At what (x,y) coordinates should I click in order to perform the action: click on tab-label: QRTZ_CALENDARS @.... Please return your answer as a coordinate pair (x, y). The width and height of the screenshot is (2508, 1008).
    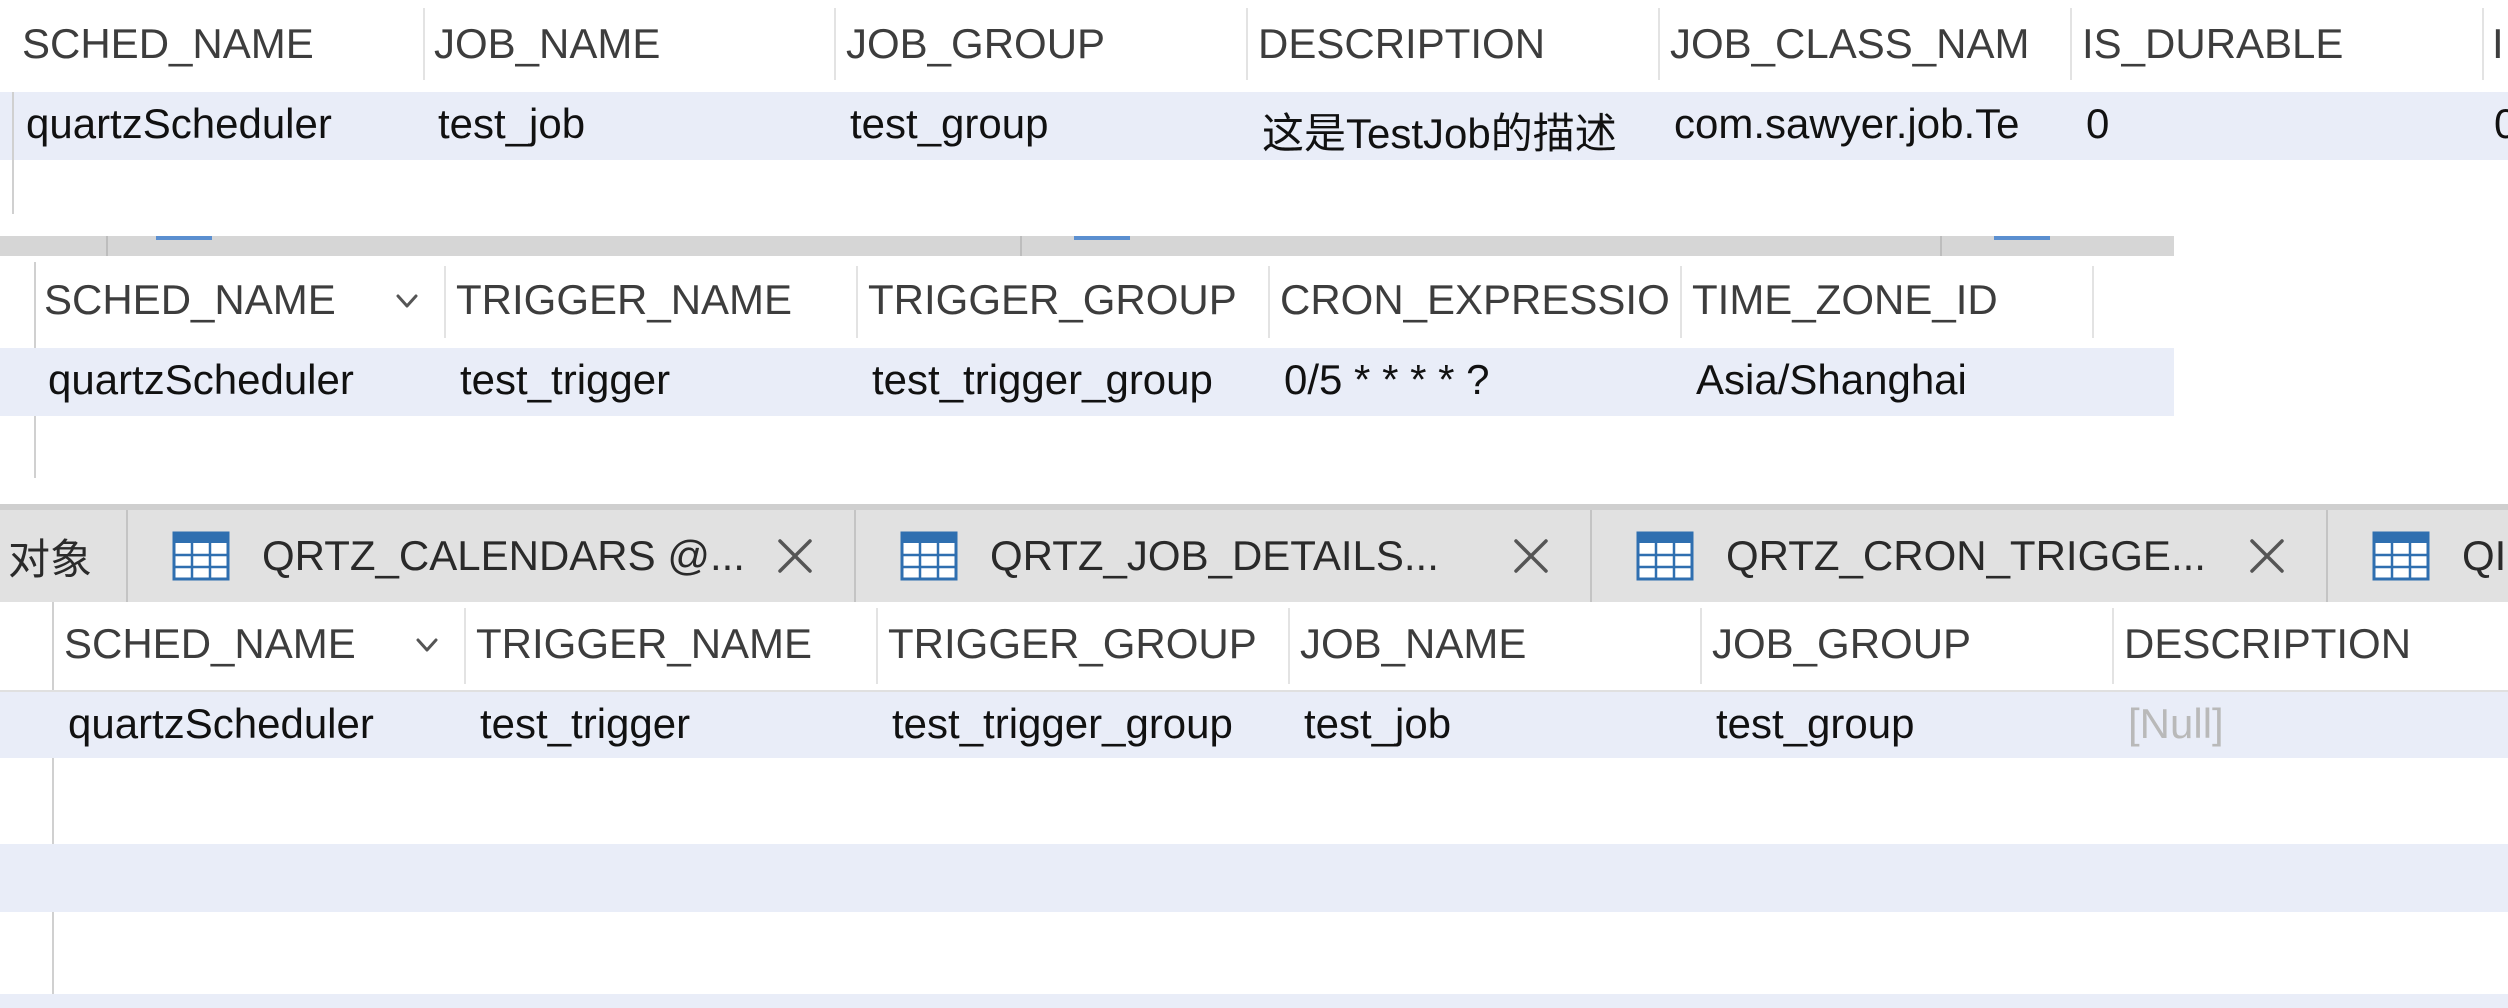
    Looking at the image, I should click on (503, 555).